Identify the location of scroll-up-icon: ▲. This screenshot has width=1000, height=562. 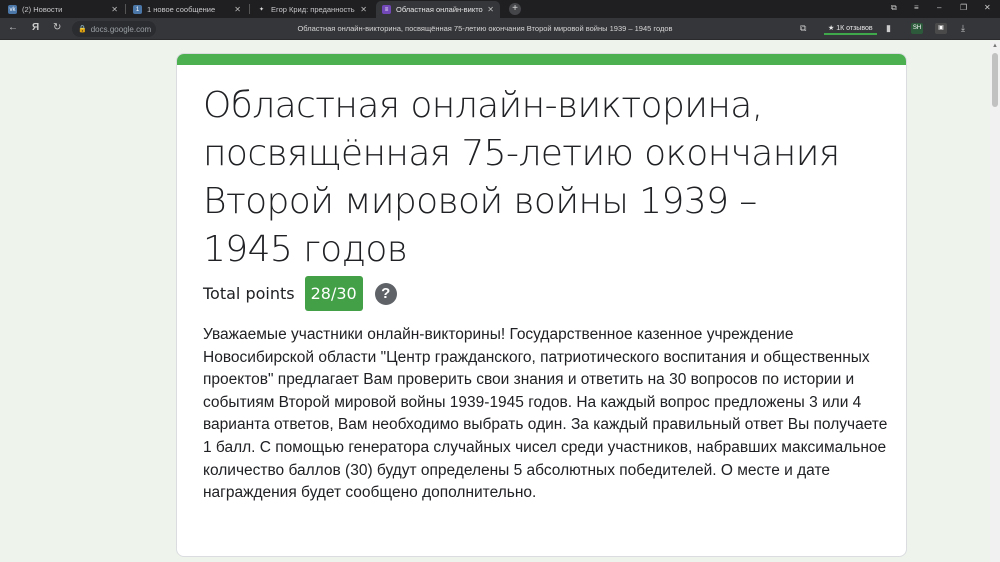
(995, 46).